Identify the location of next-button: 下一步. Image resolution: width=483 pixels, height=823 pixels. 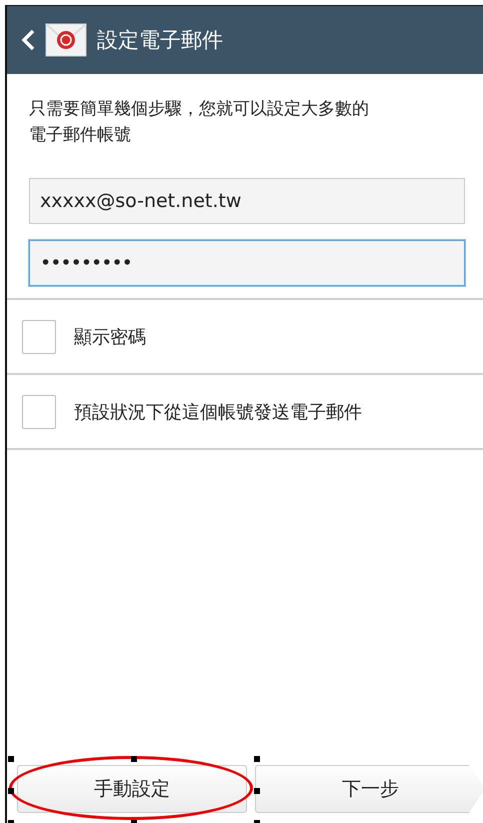
(369, 789).